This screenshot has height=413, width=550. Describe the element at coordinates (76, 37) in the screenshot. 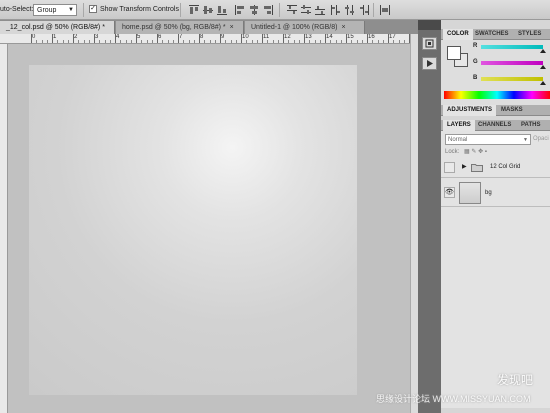

I see `ruler-number: 2` at that location.